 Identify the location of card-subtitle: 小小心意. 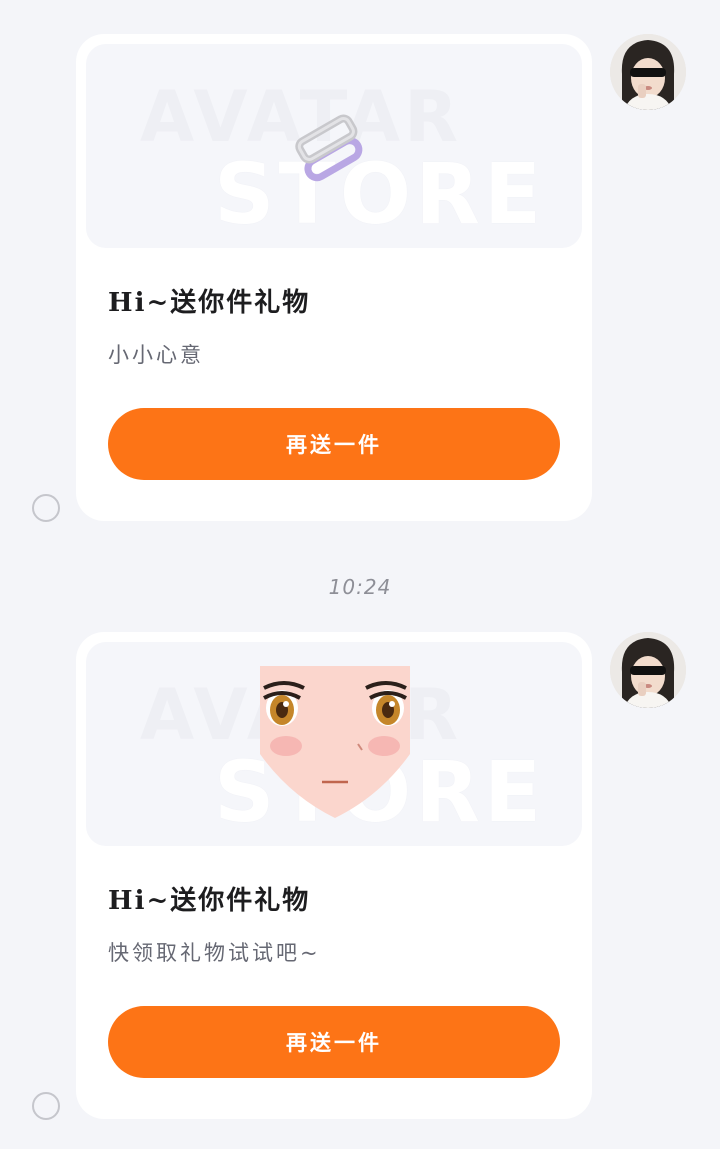
(156, 355).